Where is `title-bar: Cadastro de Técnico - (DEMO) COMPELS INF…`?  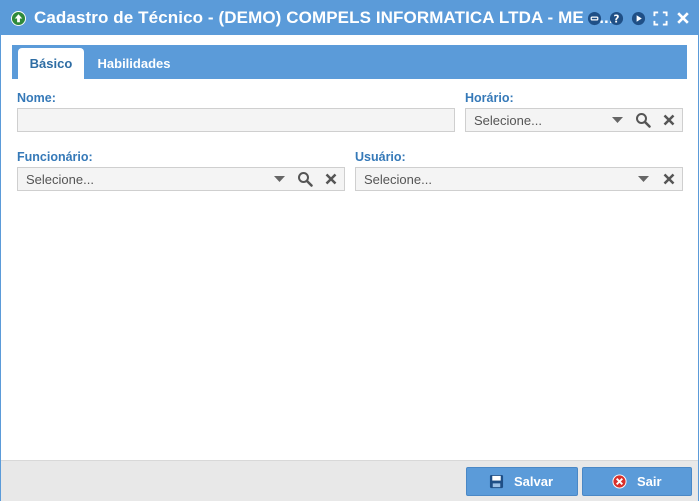 title-bar: Cadastro de Técnico - (DEMO) COMPELS INF… is located at coordinates (349, 18).